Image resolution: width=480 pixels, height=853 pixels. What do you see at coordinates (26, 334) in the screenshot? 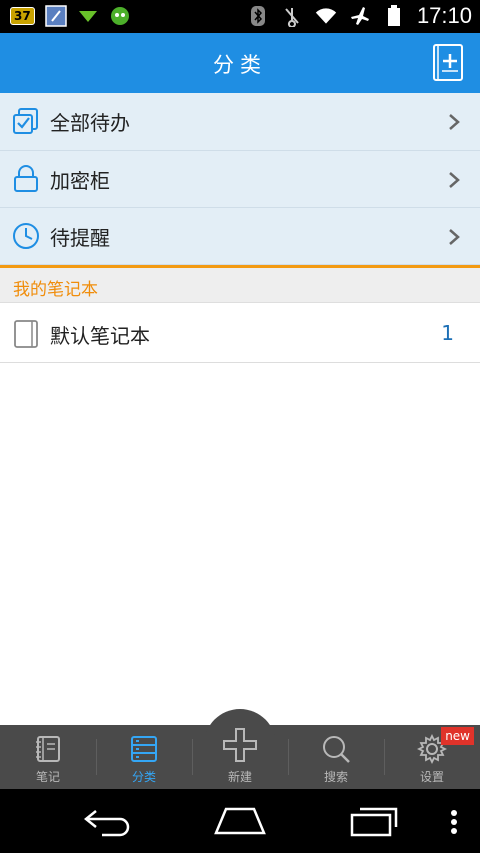
I see `notebook-icon` at bounding box center [26, 334].